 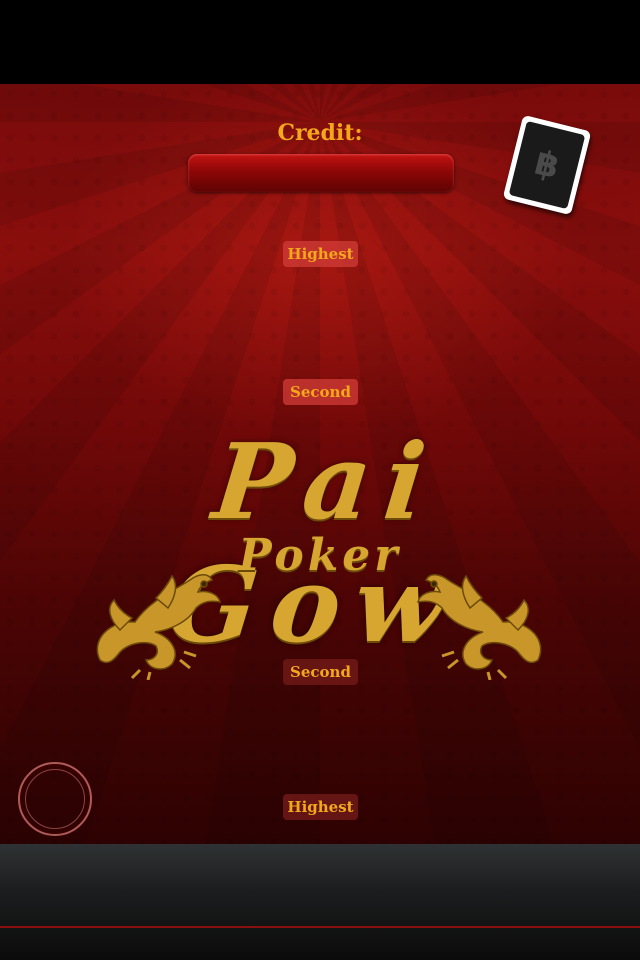 I want to click on player-second-hand-label: Second, so click(x=320, y=672).